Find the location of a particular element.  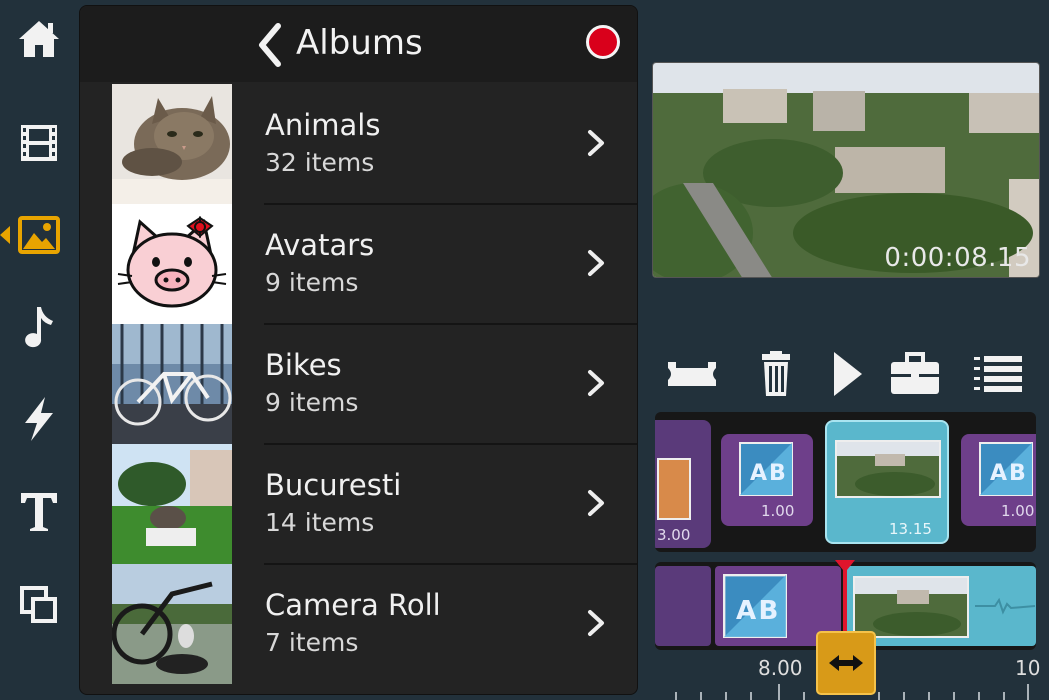

album-name: Avatars is located at coordinates (320, 245).